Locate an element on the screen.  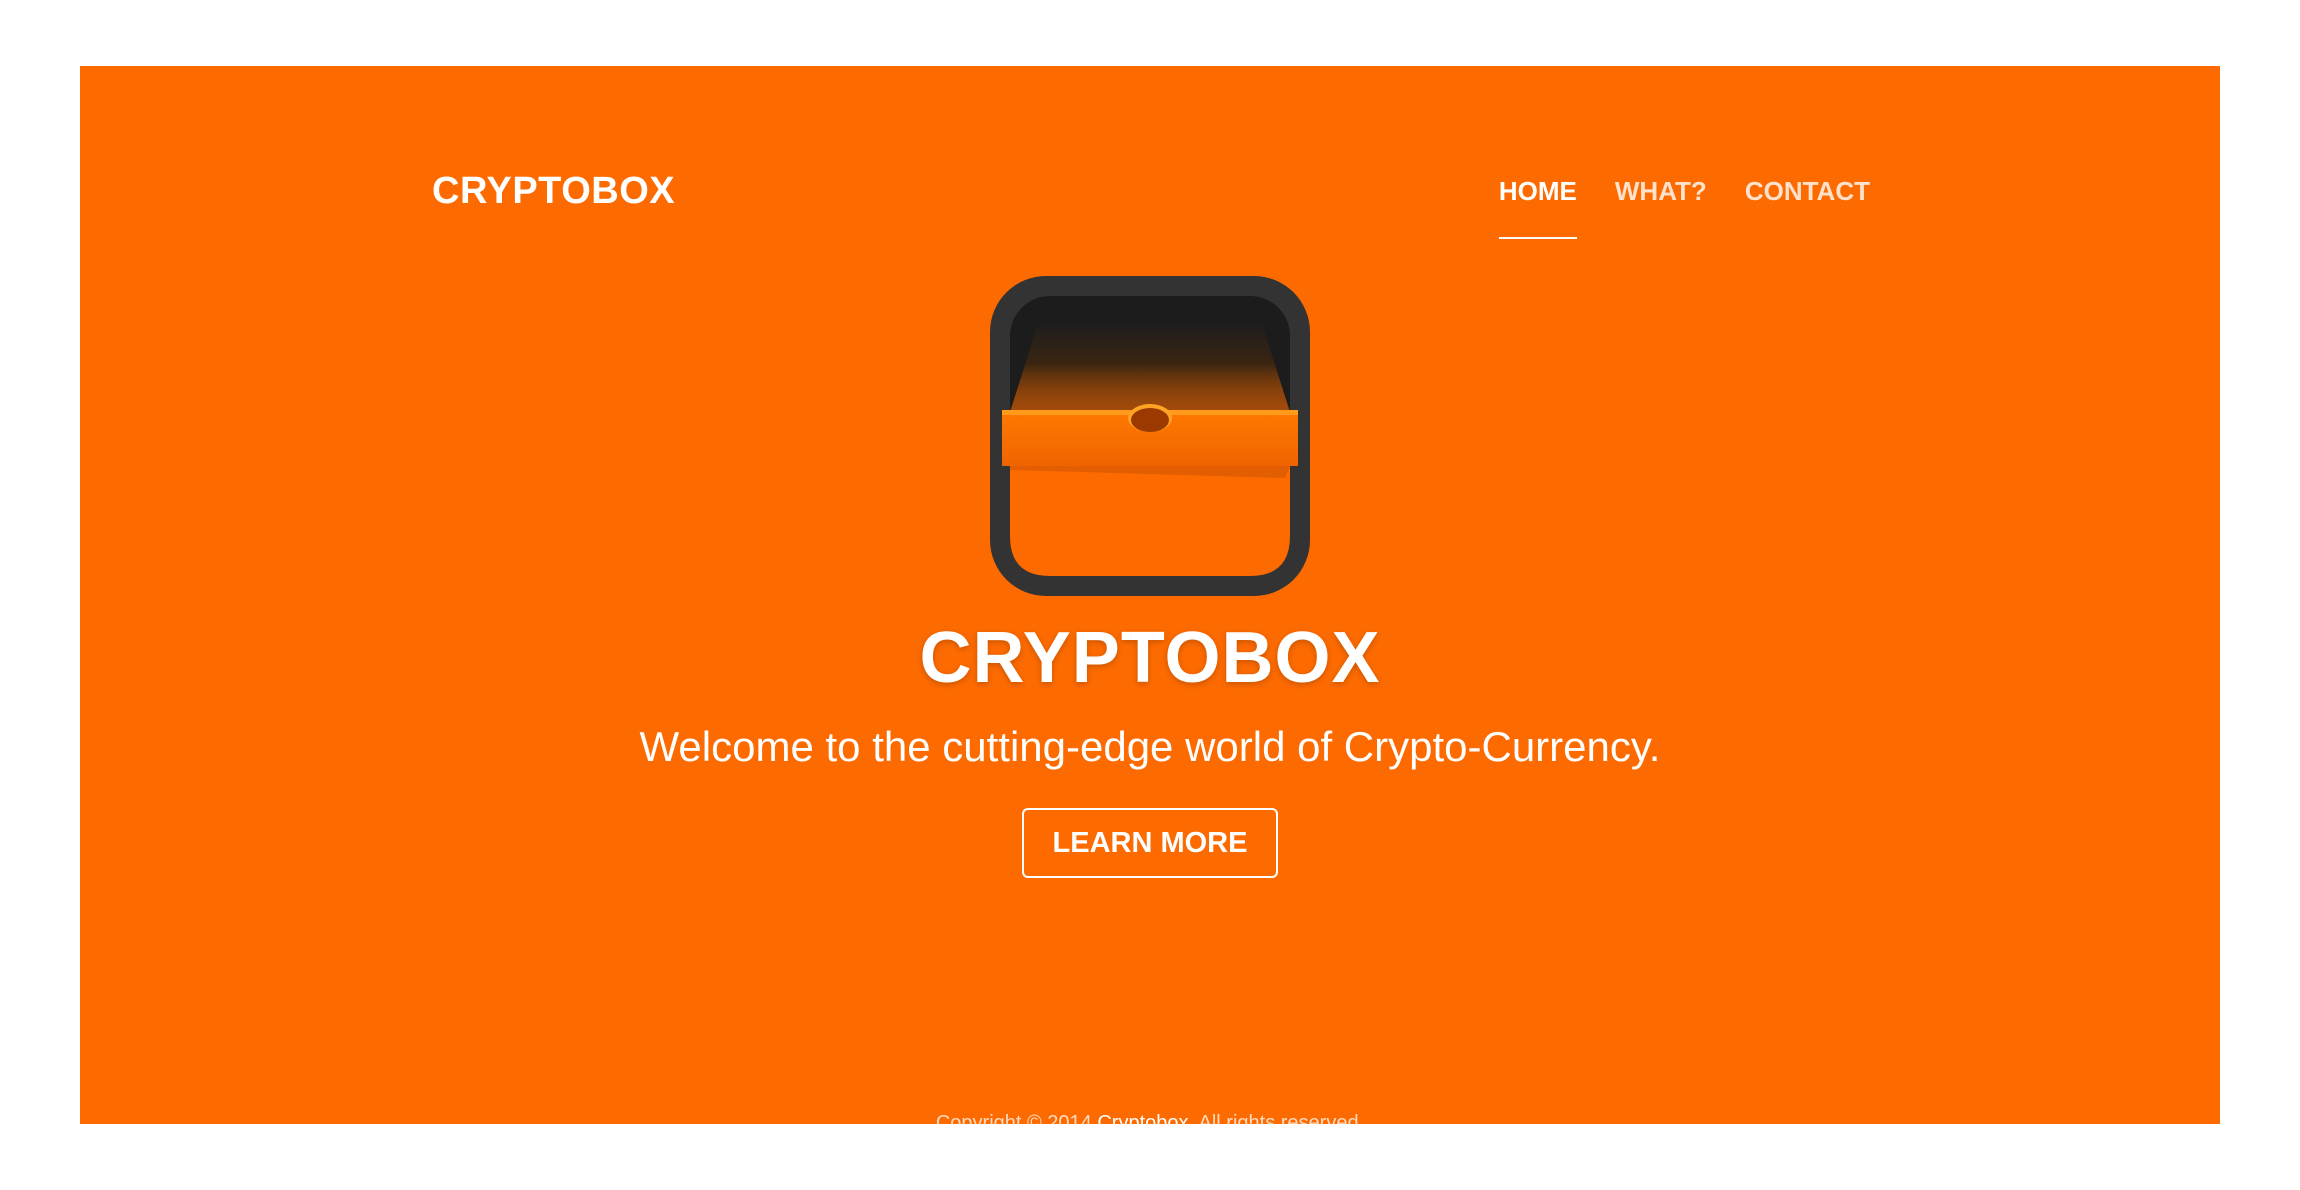
nav-item-what: WHAT? is located at coordinates (1661, 207).